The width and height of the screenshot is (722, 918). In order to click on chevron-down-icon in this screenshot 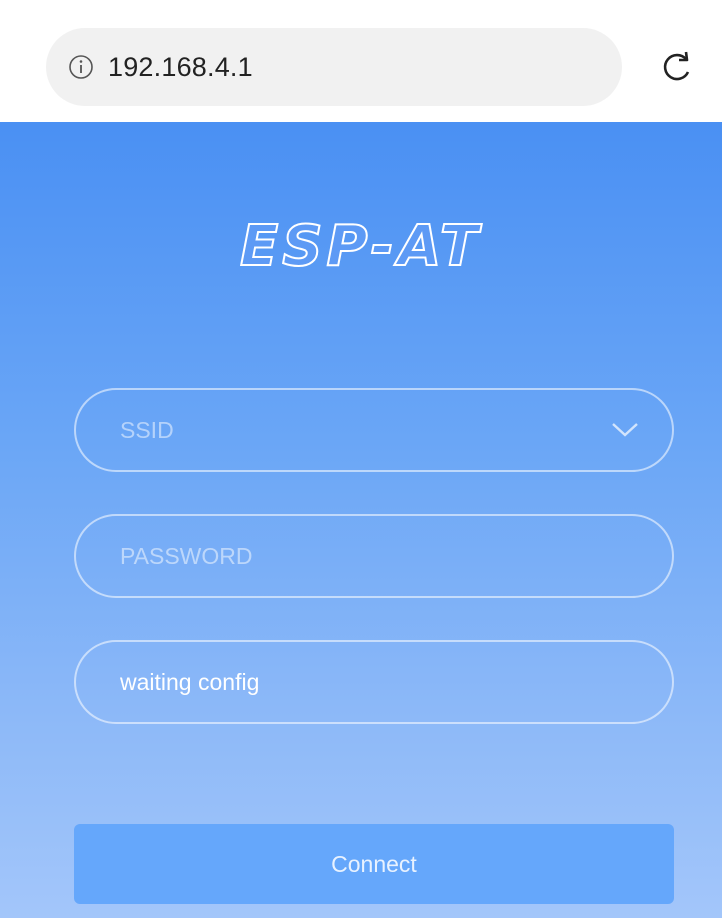, I will do `click(625, 430)`.